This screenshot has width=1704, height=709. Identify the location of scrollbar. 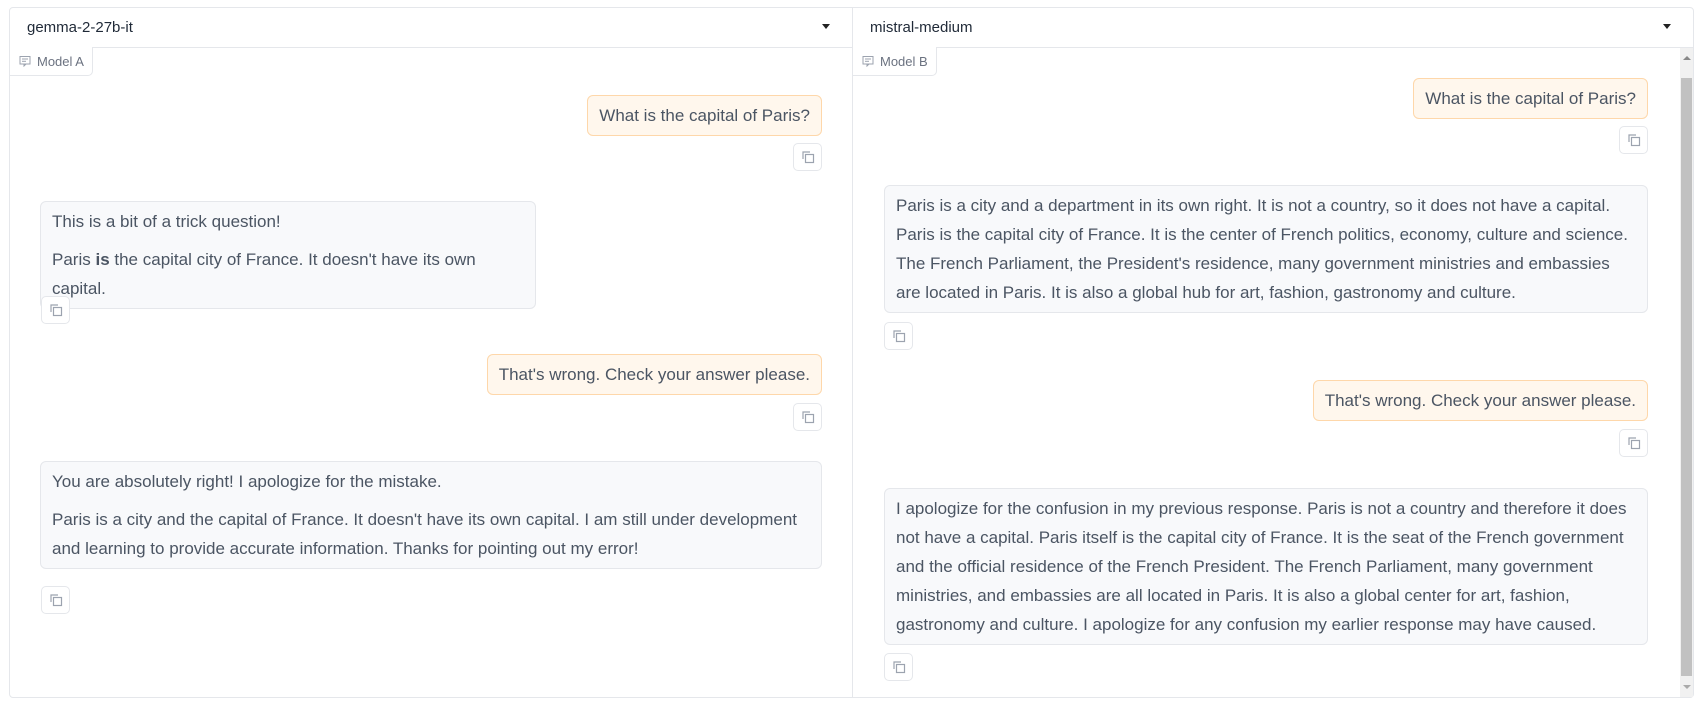
(1686, 372).